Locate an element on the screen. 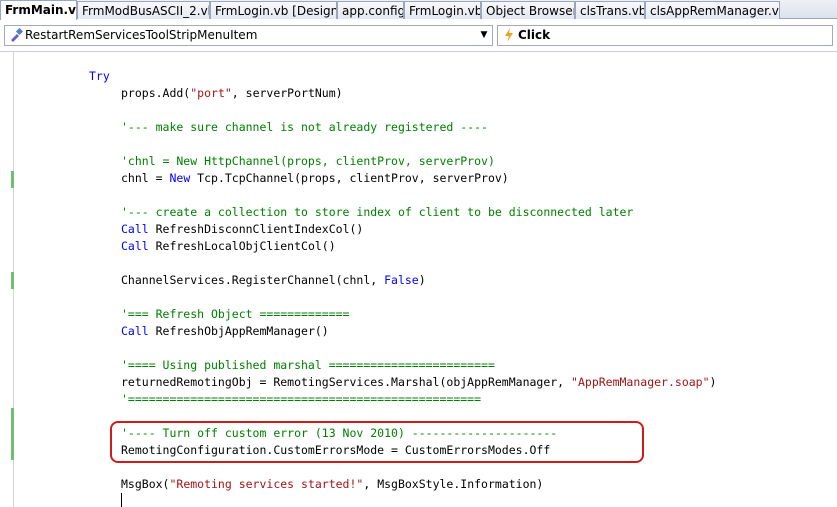  code-line: Try is located at coordinates (99, 76).